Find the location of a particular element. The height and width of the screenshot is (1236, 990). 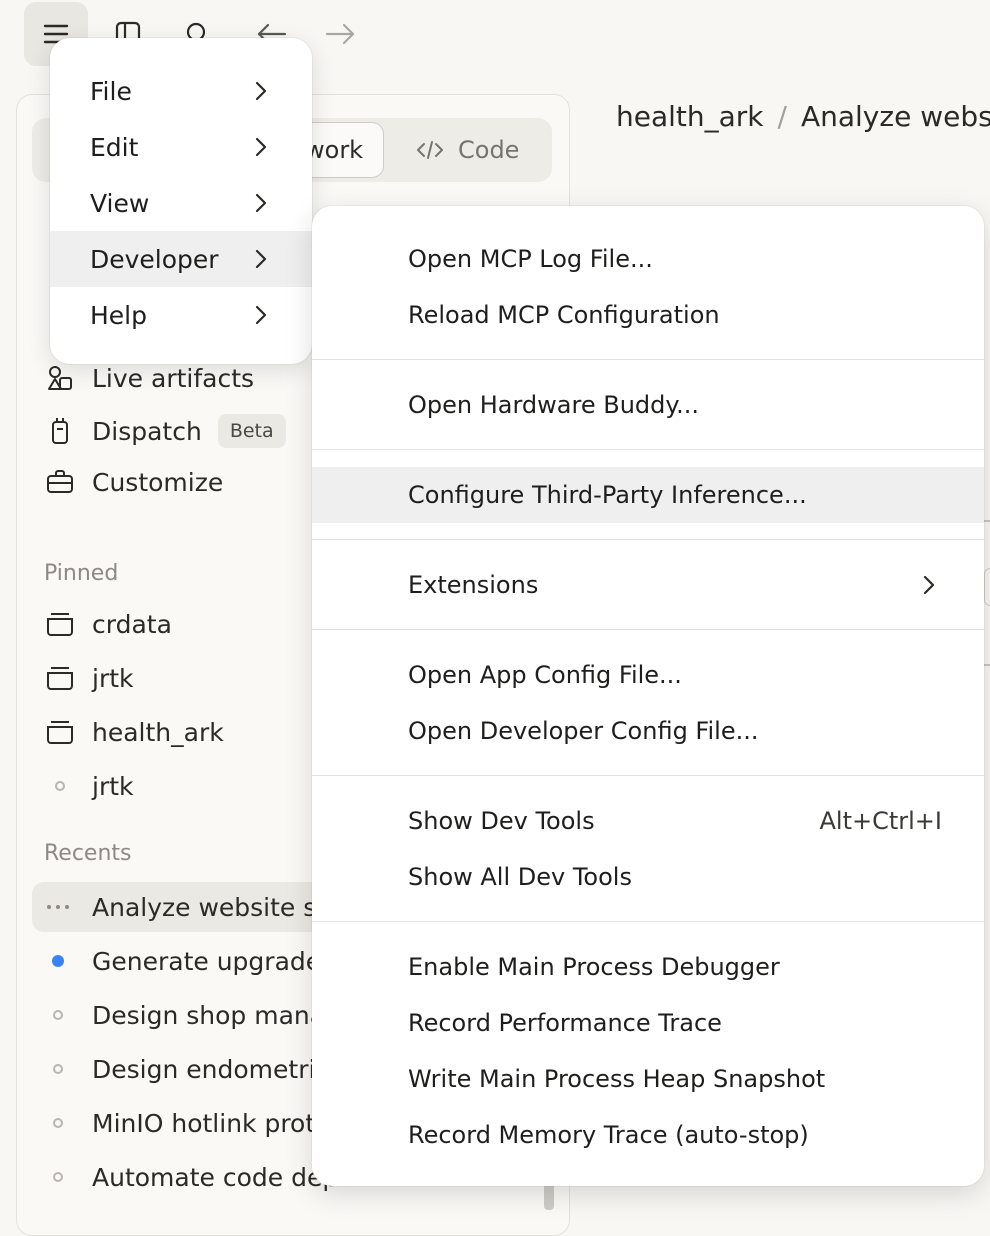

menu-item-label: Record Performance Trace is located at coordinates (565, 1023).